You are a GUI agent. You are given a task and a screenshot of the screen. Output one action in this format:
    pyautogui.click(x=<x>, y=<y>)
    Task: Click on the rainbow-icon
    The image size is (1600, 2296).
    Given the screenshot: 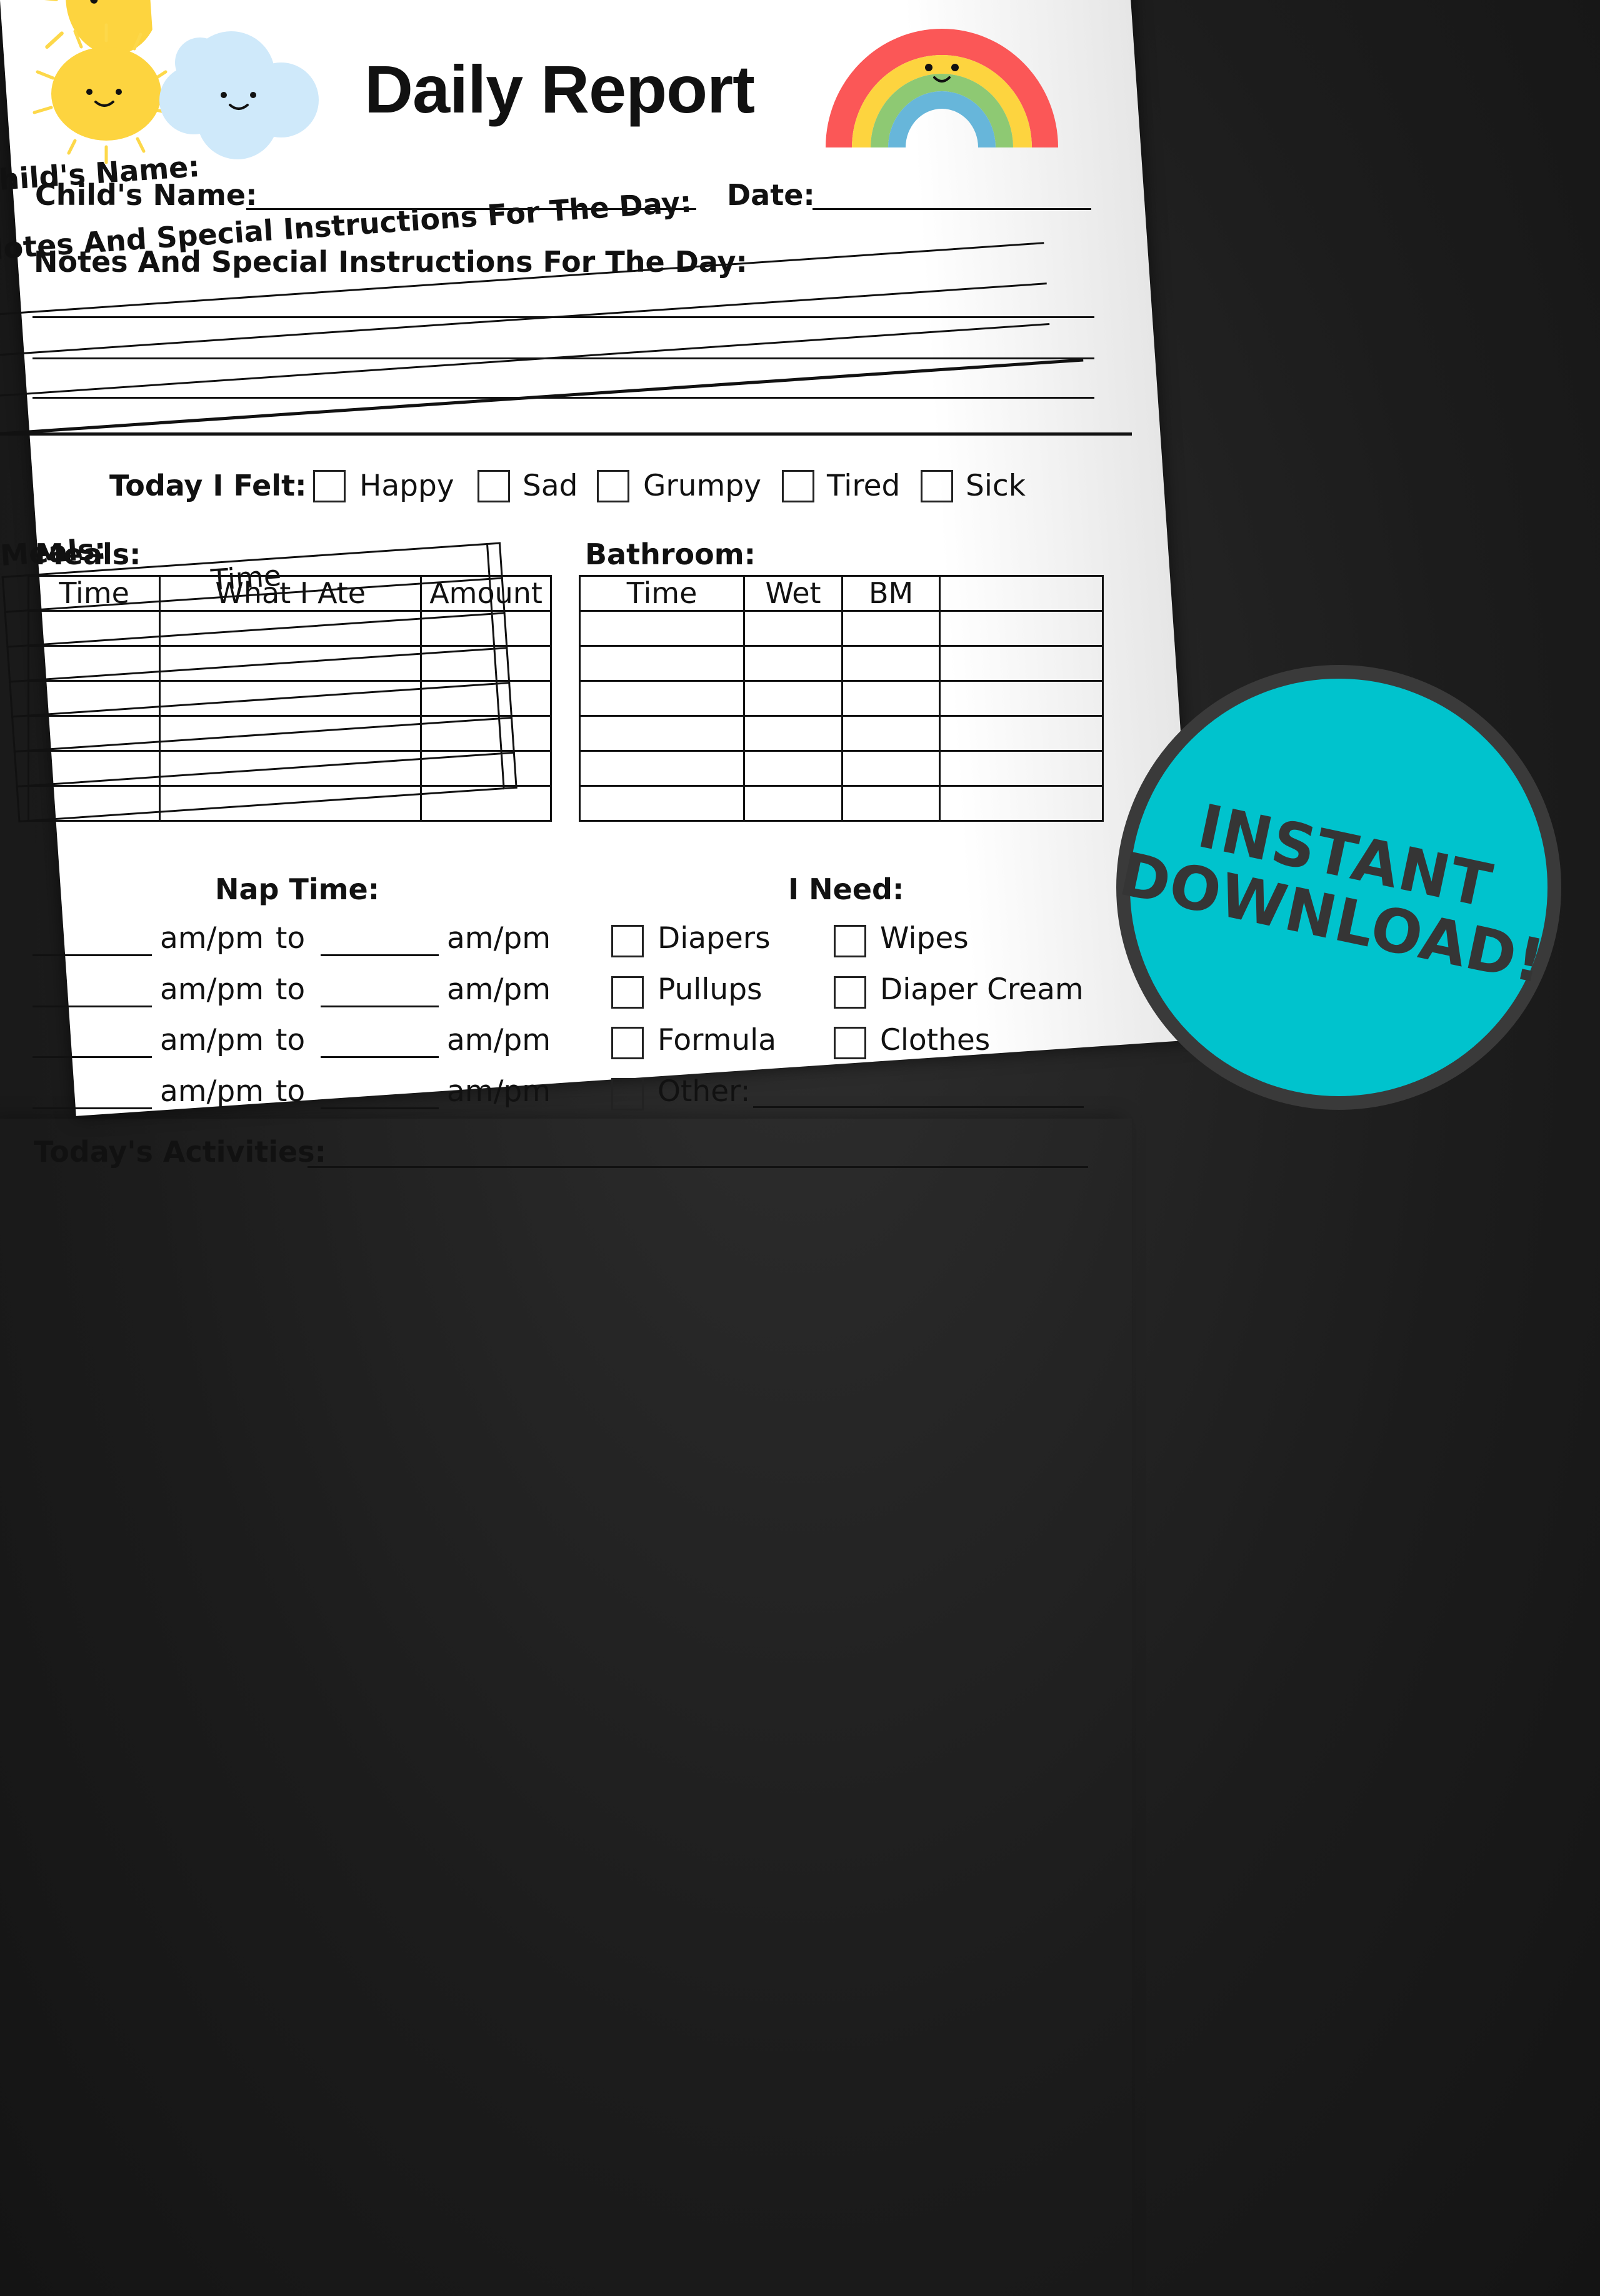 What is the action you would take?
    pyautogui.click(x=942, y=88)
    